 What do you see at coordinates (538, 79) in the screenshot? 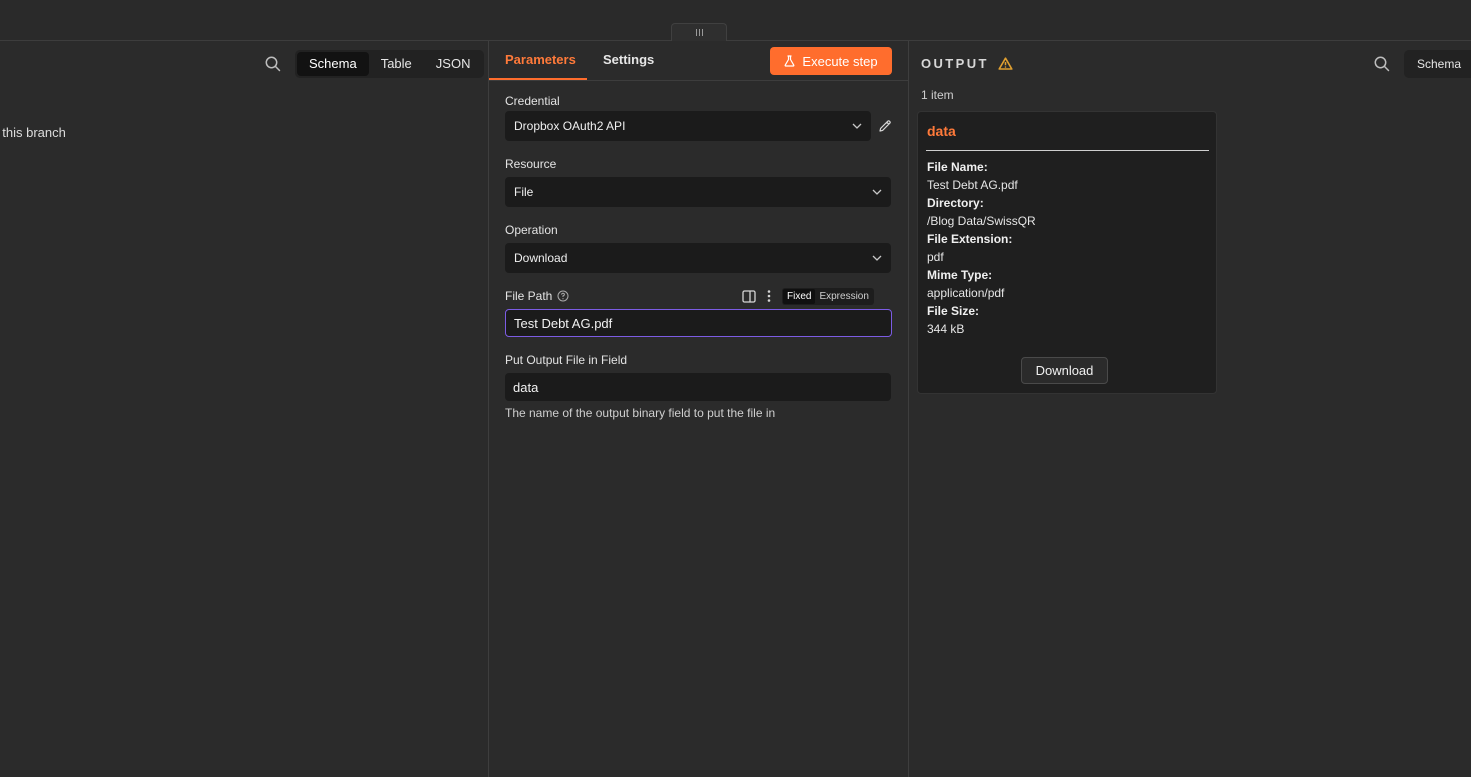
I see `active-tab-indicator` at bounding box center [538, 79].